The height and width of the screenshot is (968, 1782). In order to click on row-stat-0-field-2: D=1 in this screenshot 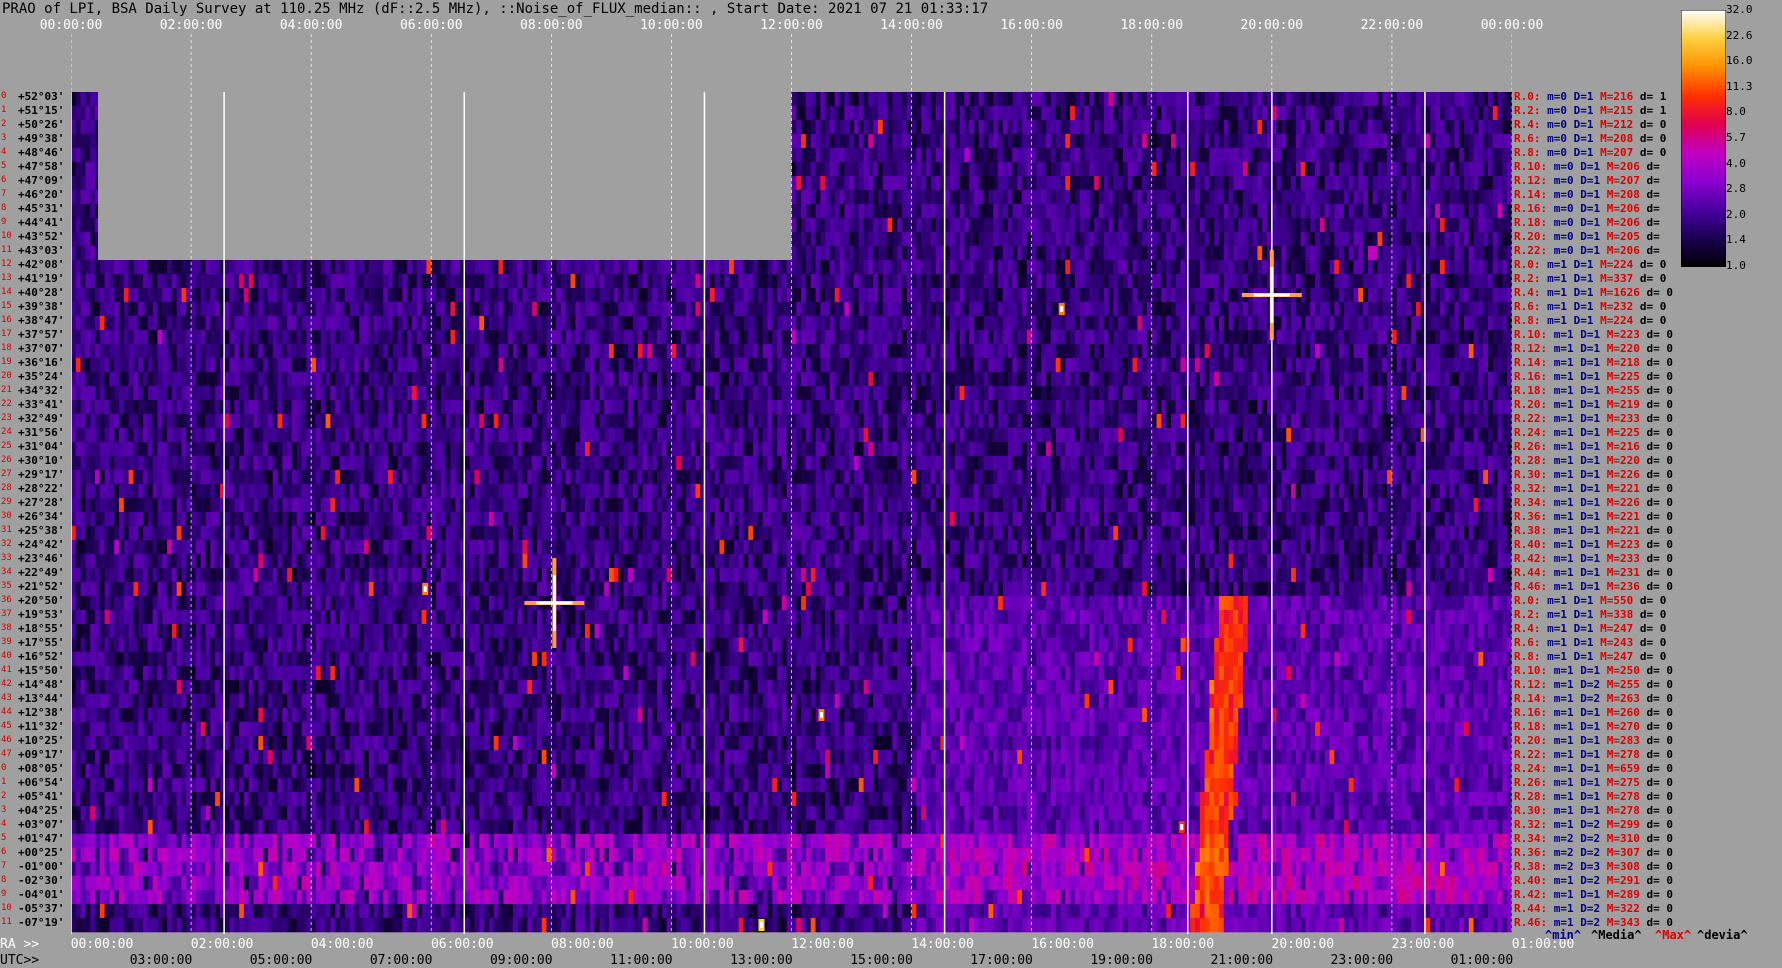, I will do `click(1580, 96)`.